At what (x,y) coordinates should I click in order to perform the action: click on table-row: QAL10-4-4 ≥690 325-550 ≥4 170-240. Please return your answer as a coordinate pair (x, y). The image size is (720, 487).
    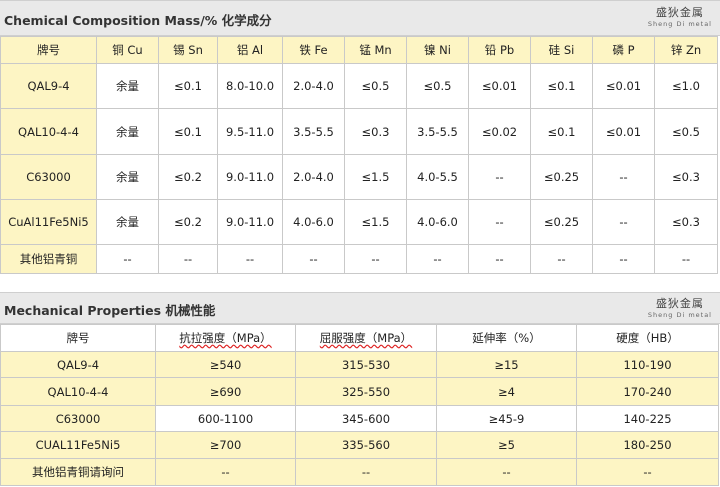
    Looking at the image, I should click on (359, 391).